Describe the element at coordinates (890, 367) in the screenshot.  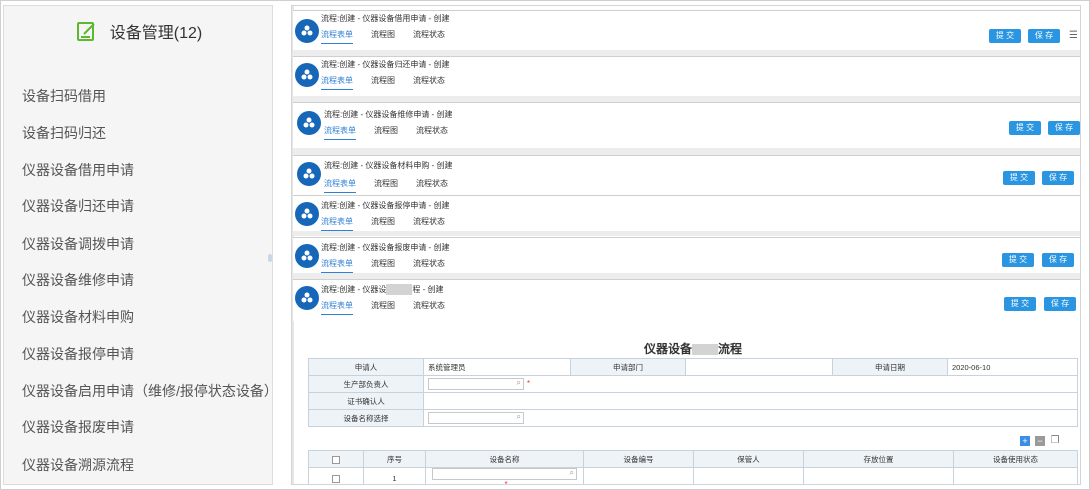
I see `date-label: 申请日期` at that location.